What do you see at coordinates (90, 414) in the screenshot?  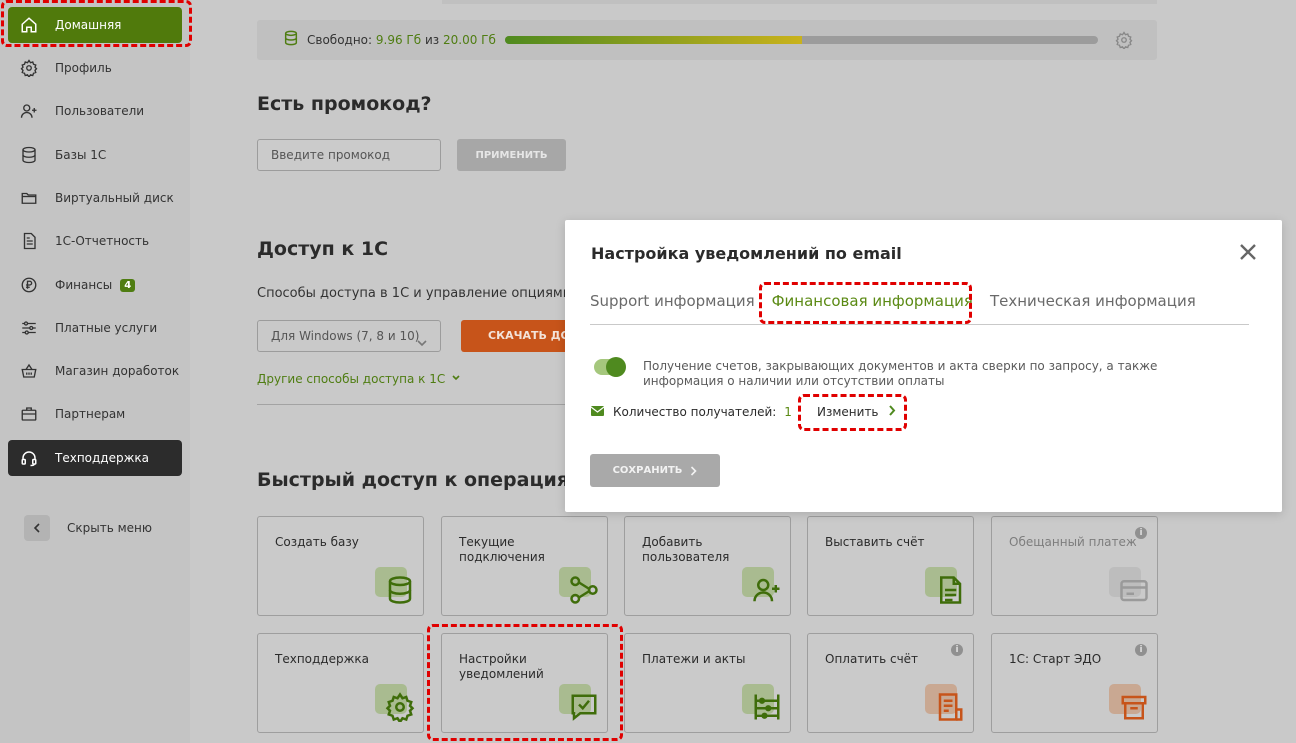 I see `sidebar-item-label: Партнерам` at bounding box center [90, 414].